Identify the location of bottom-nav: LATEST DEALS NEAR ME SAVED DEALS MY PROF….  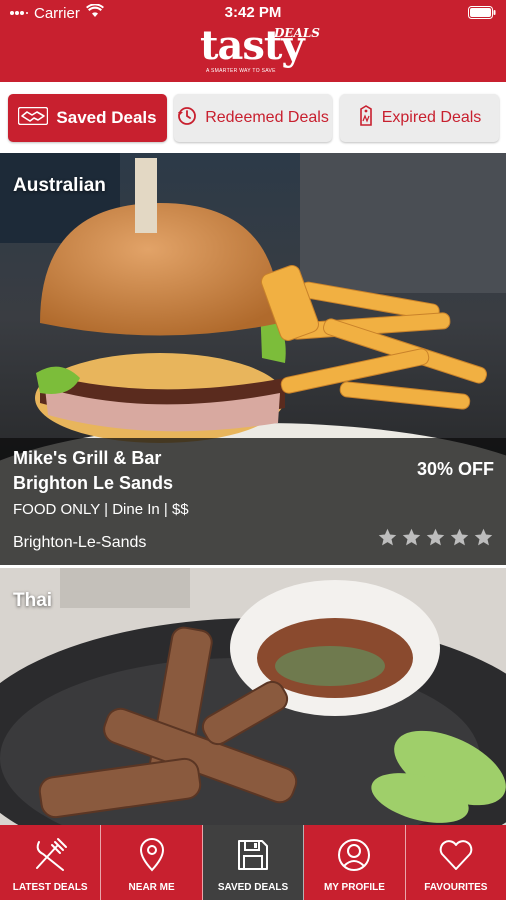
(253, 862).